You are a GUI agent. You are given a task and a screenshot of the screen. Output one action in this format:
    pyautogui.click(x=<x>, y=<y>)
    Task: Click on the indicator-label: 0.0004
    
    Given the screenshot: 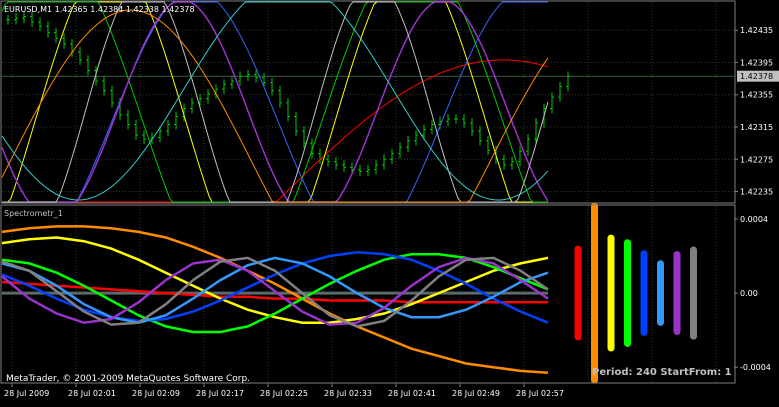 What is the action you would take?
    pyautogui.click(x=754, y=219)
    